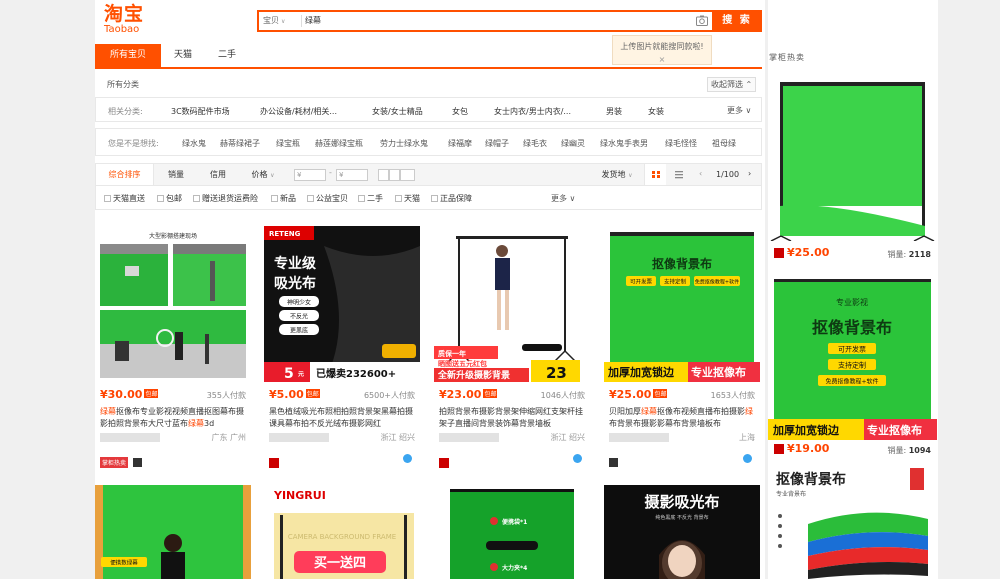 This screenshot has height=579, width=1000. What do you see at coordinates (124, 198) in the screenshot?
I see `checkbox-tmall-direct: 天猫直送` at bounding box center [124, 198].